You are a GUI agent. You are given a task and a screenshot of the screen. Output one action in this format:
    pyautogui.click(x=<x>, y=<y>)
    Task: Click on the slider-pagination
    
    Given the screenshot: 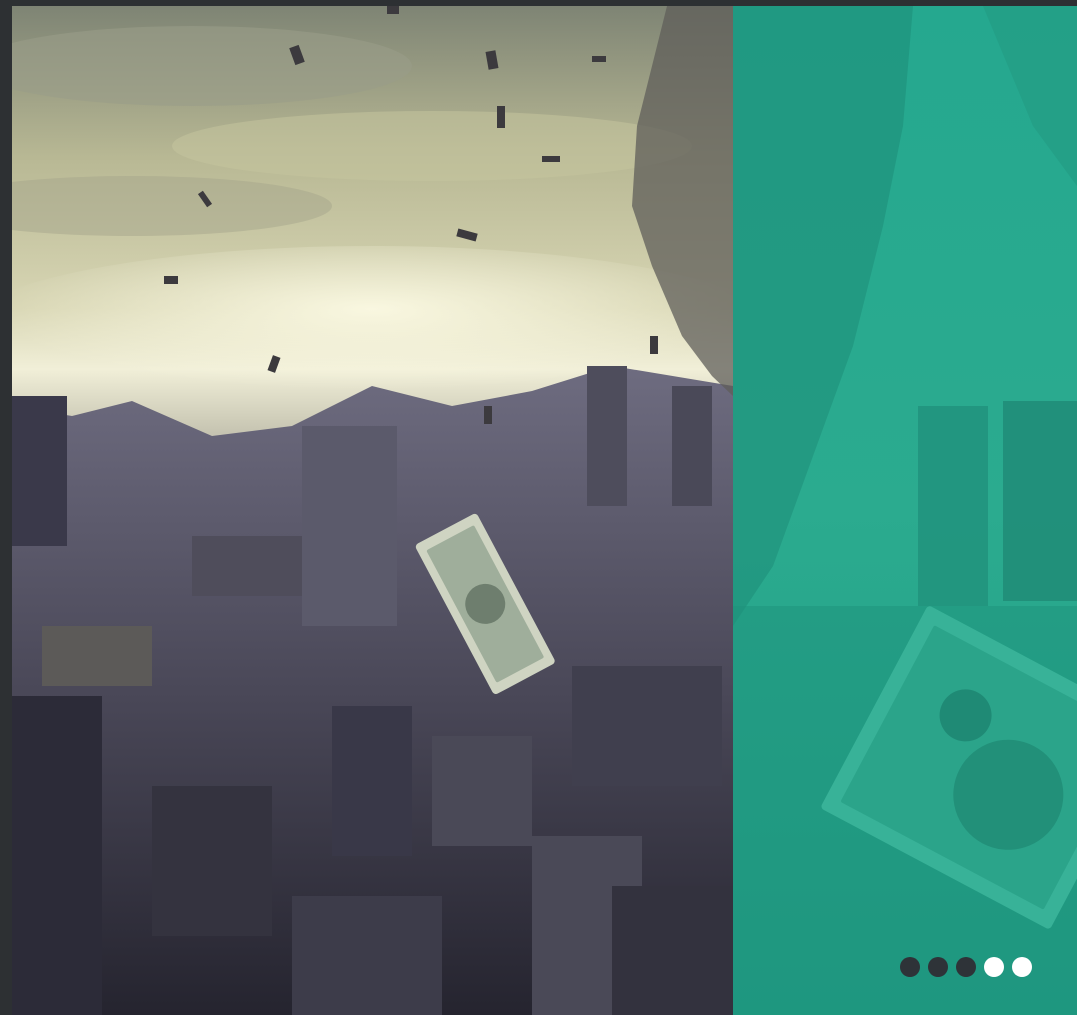 What is the action you would take?
    pyautogui.click(x=966, y=967)
    